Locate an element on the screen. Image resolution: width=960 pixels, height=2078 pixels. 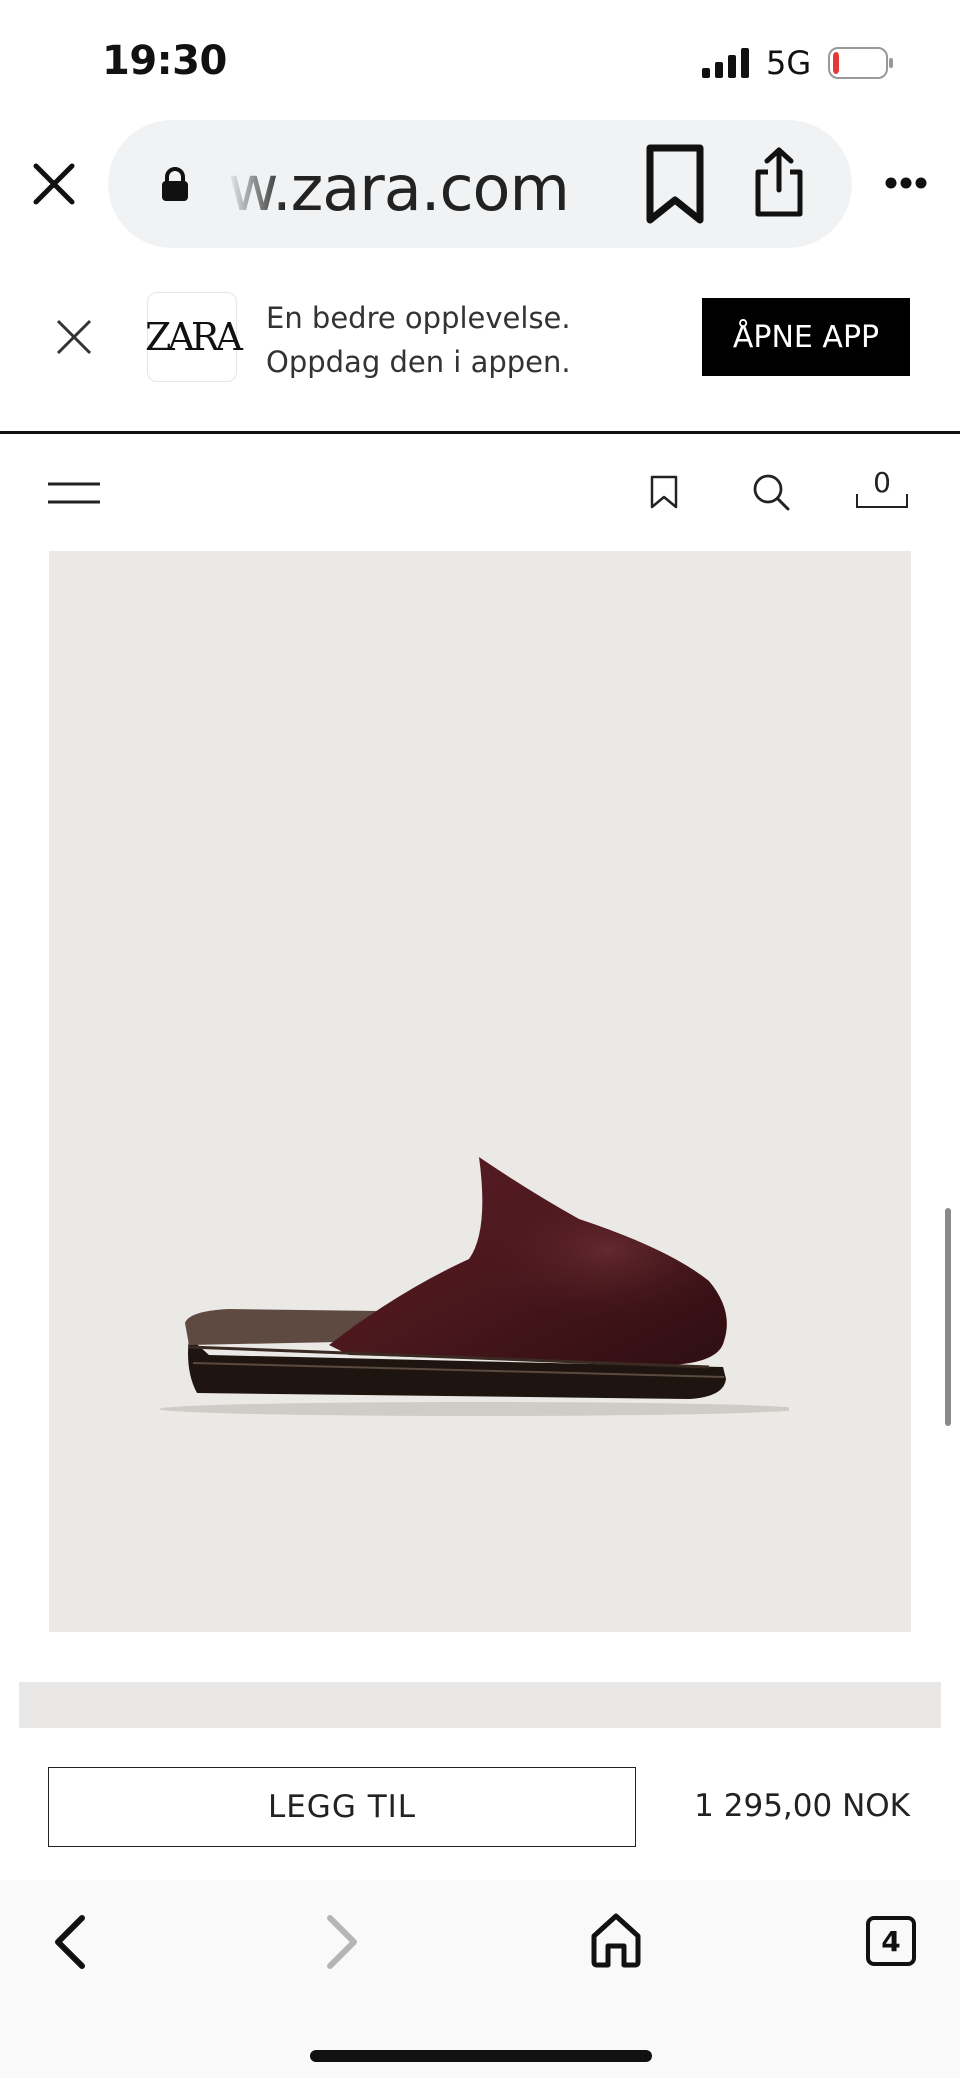
cart-button: 0 is located at coordinates (882, 487).